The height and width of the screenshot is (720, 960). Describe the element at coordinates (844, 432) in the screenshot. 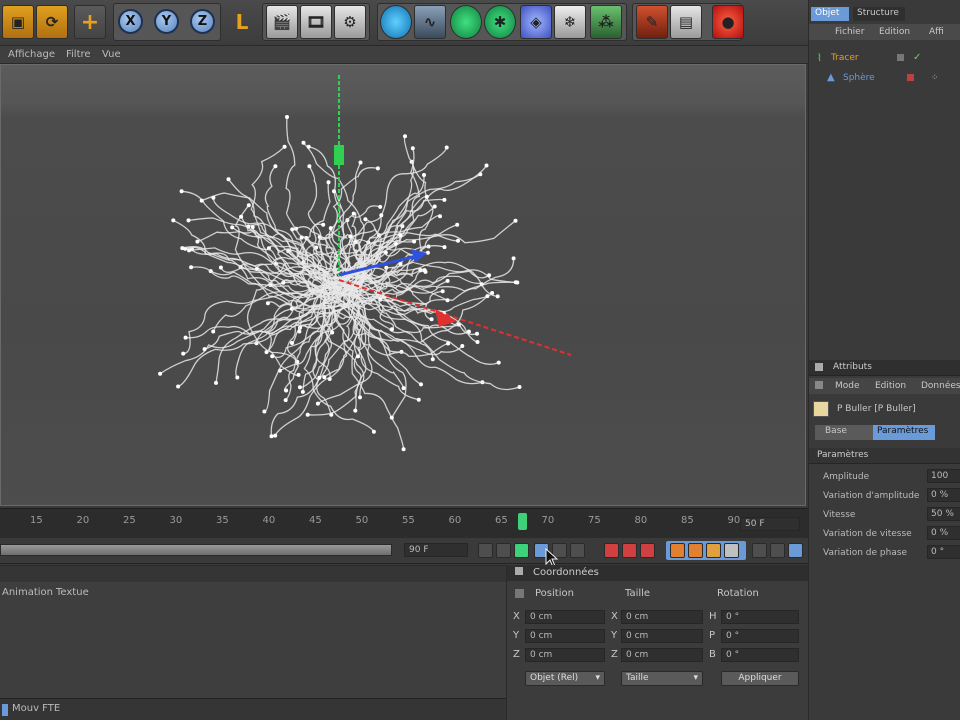

I see `tab-base: Base` at that location.